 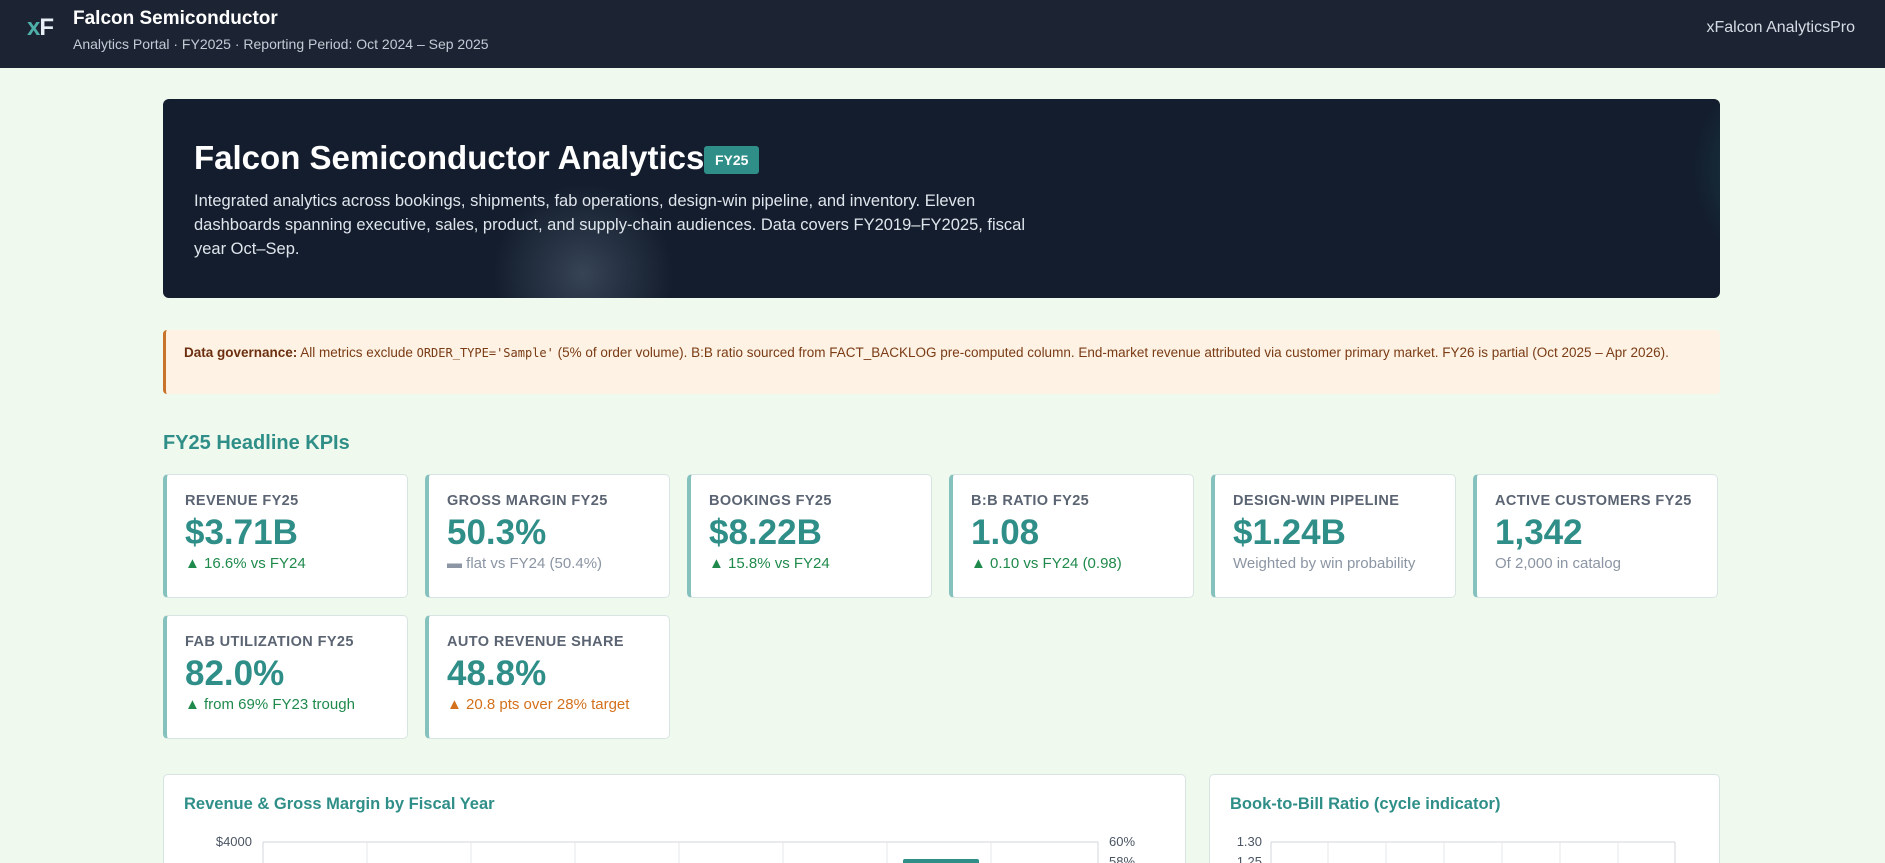 What do you see at coordinates (1122, 858) in the screenshot?
I see `y-right-tick-label: 58%` at bounding box center [1122, 858].